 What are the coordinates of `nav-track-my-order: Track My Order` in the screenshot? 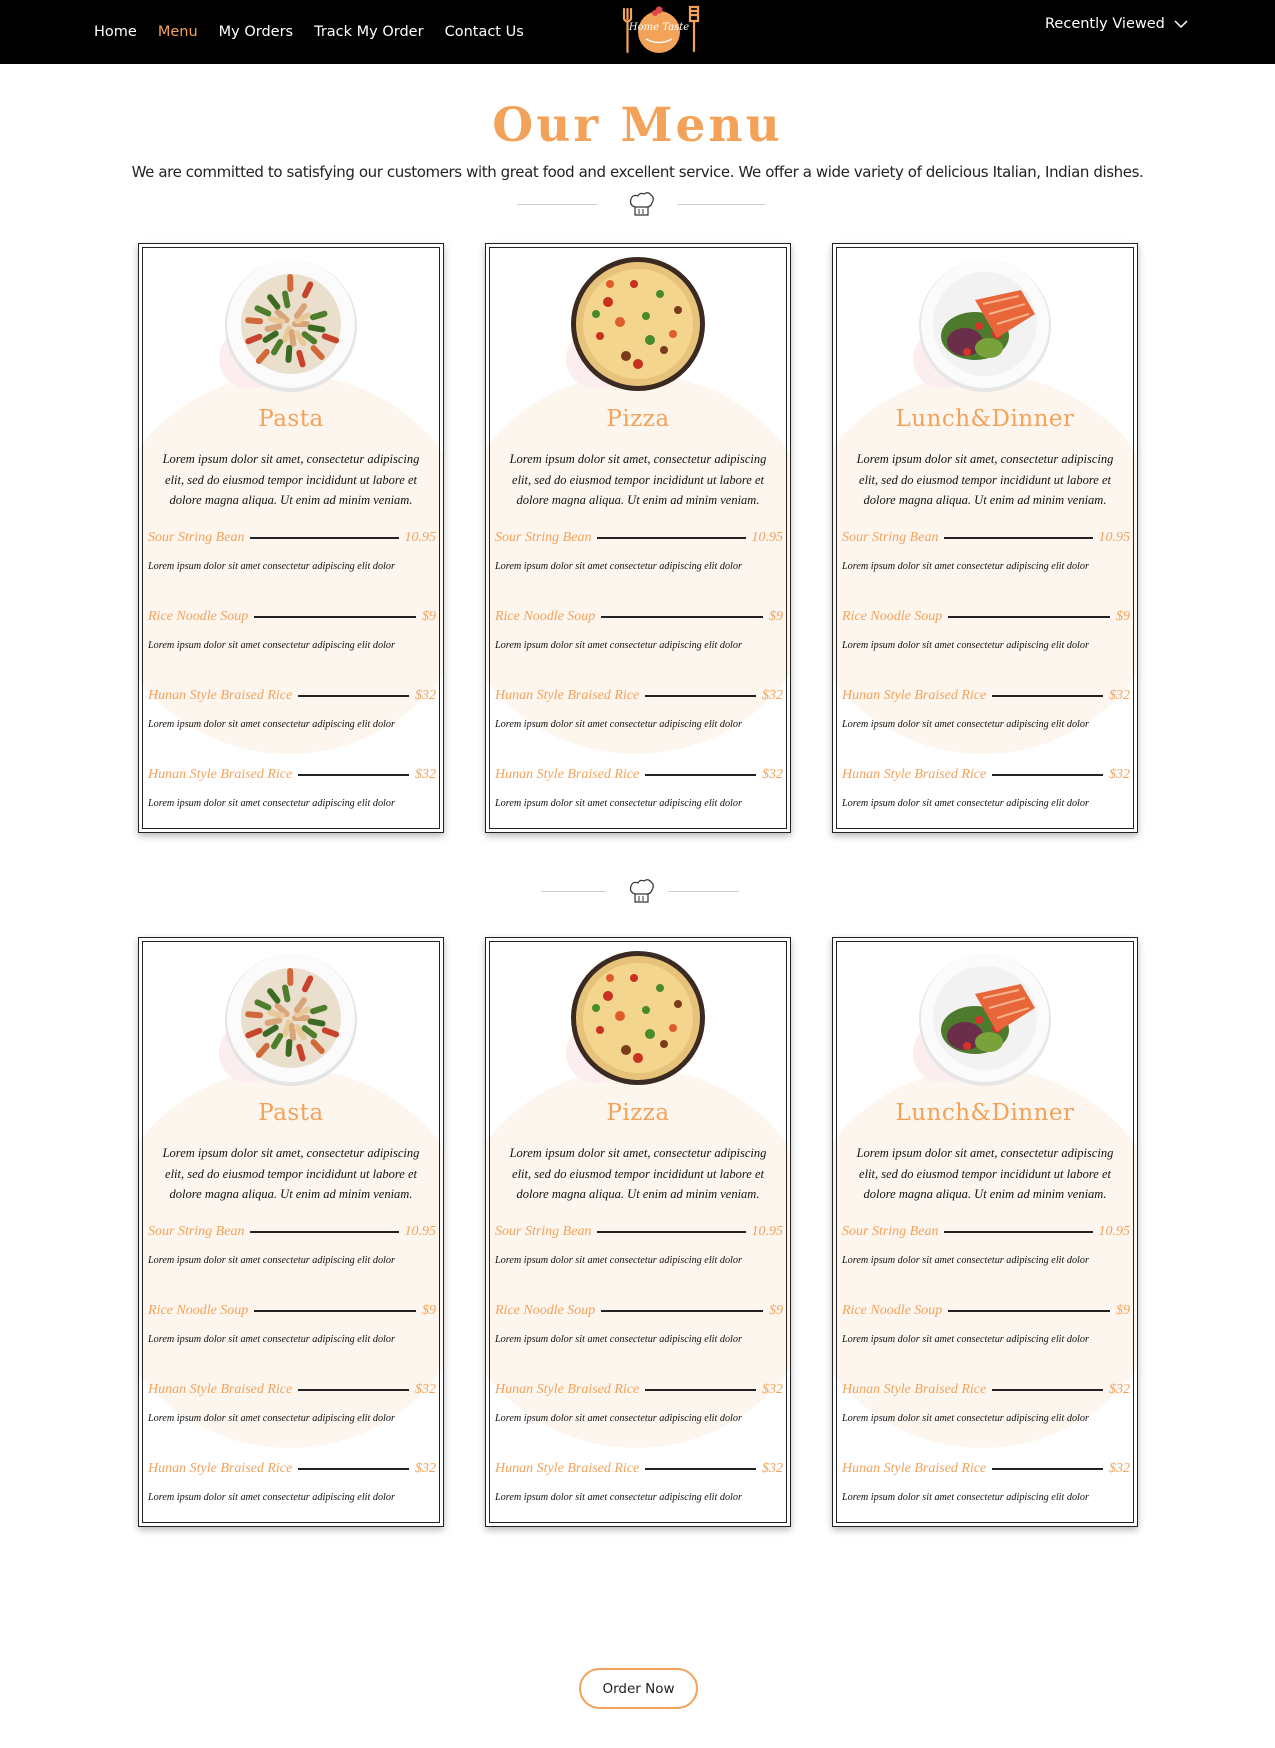 It's located at (368, 32).